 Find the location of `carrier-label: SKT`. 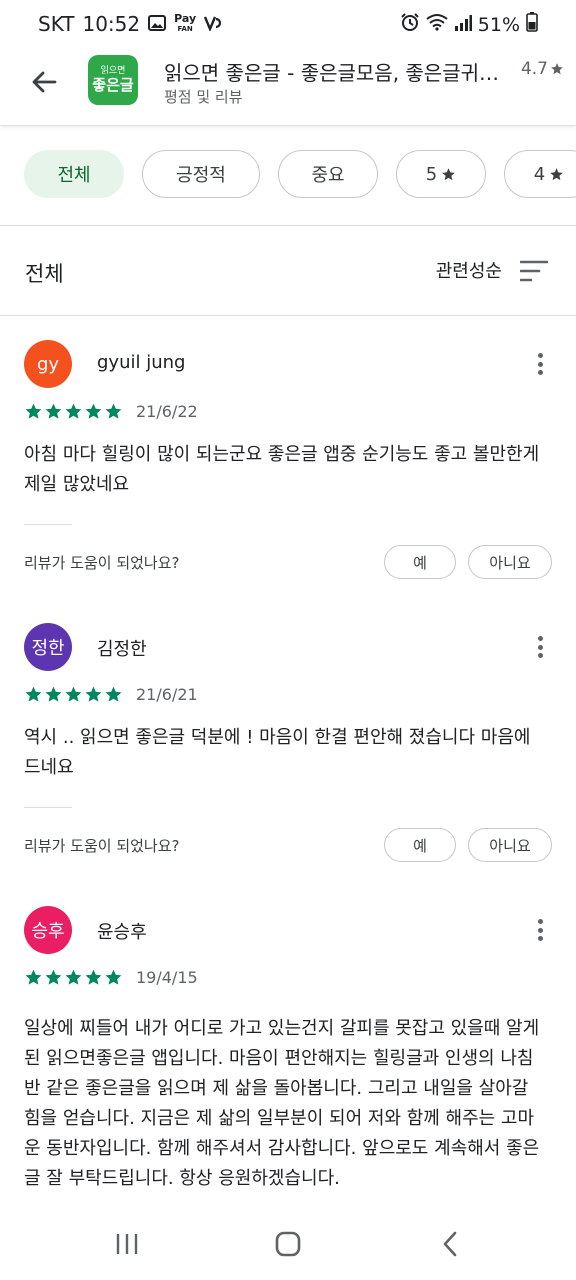

carrier-label: SKT is located at coordinates (56, 24).